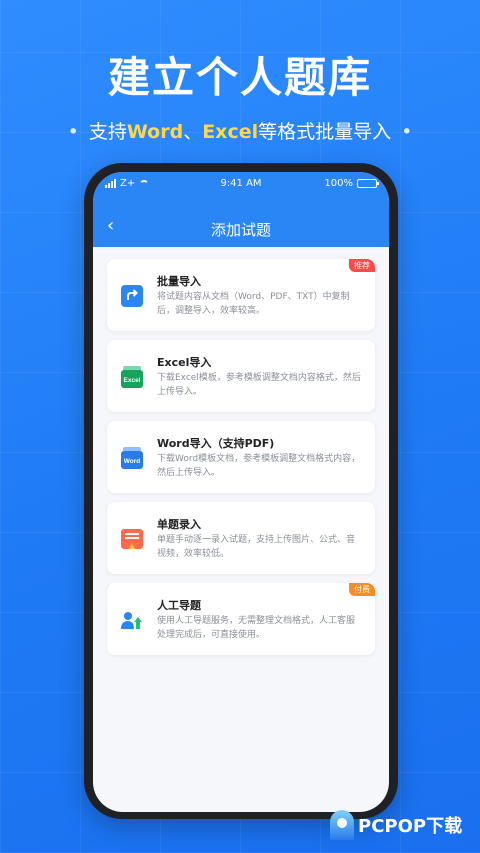  I want to click on hero-title: 建立个人题库, so click(239, 77).